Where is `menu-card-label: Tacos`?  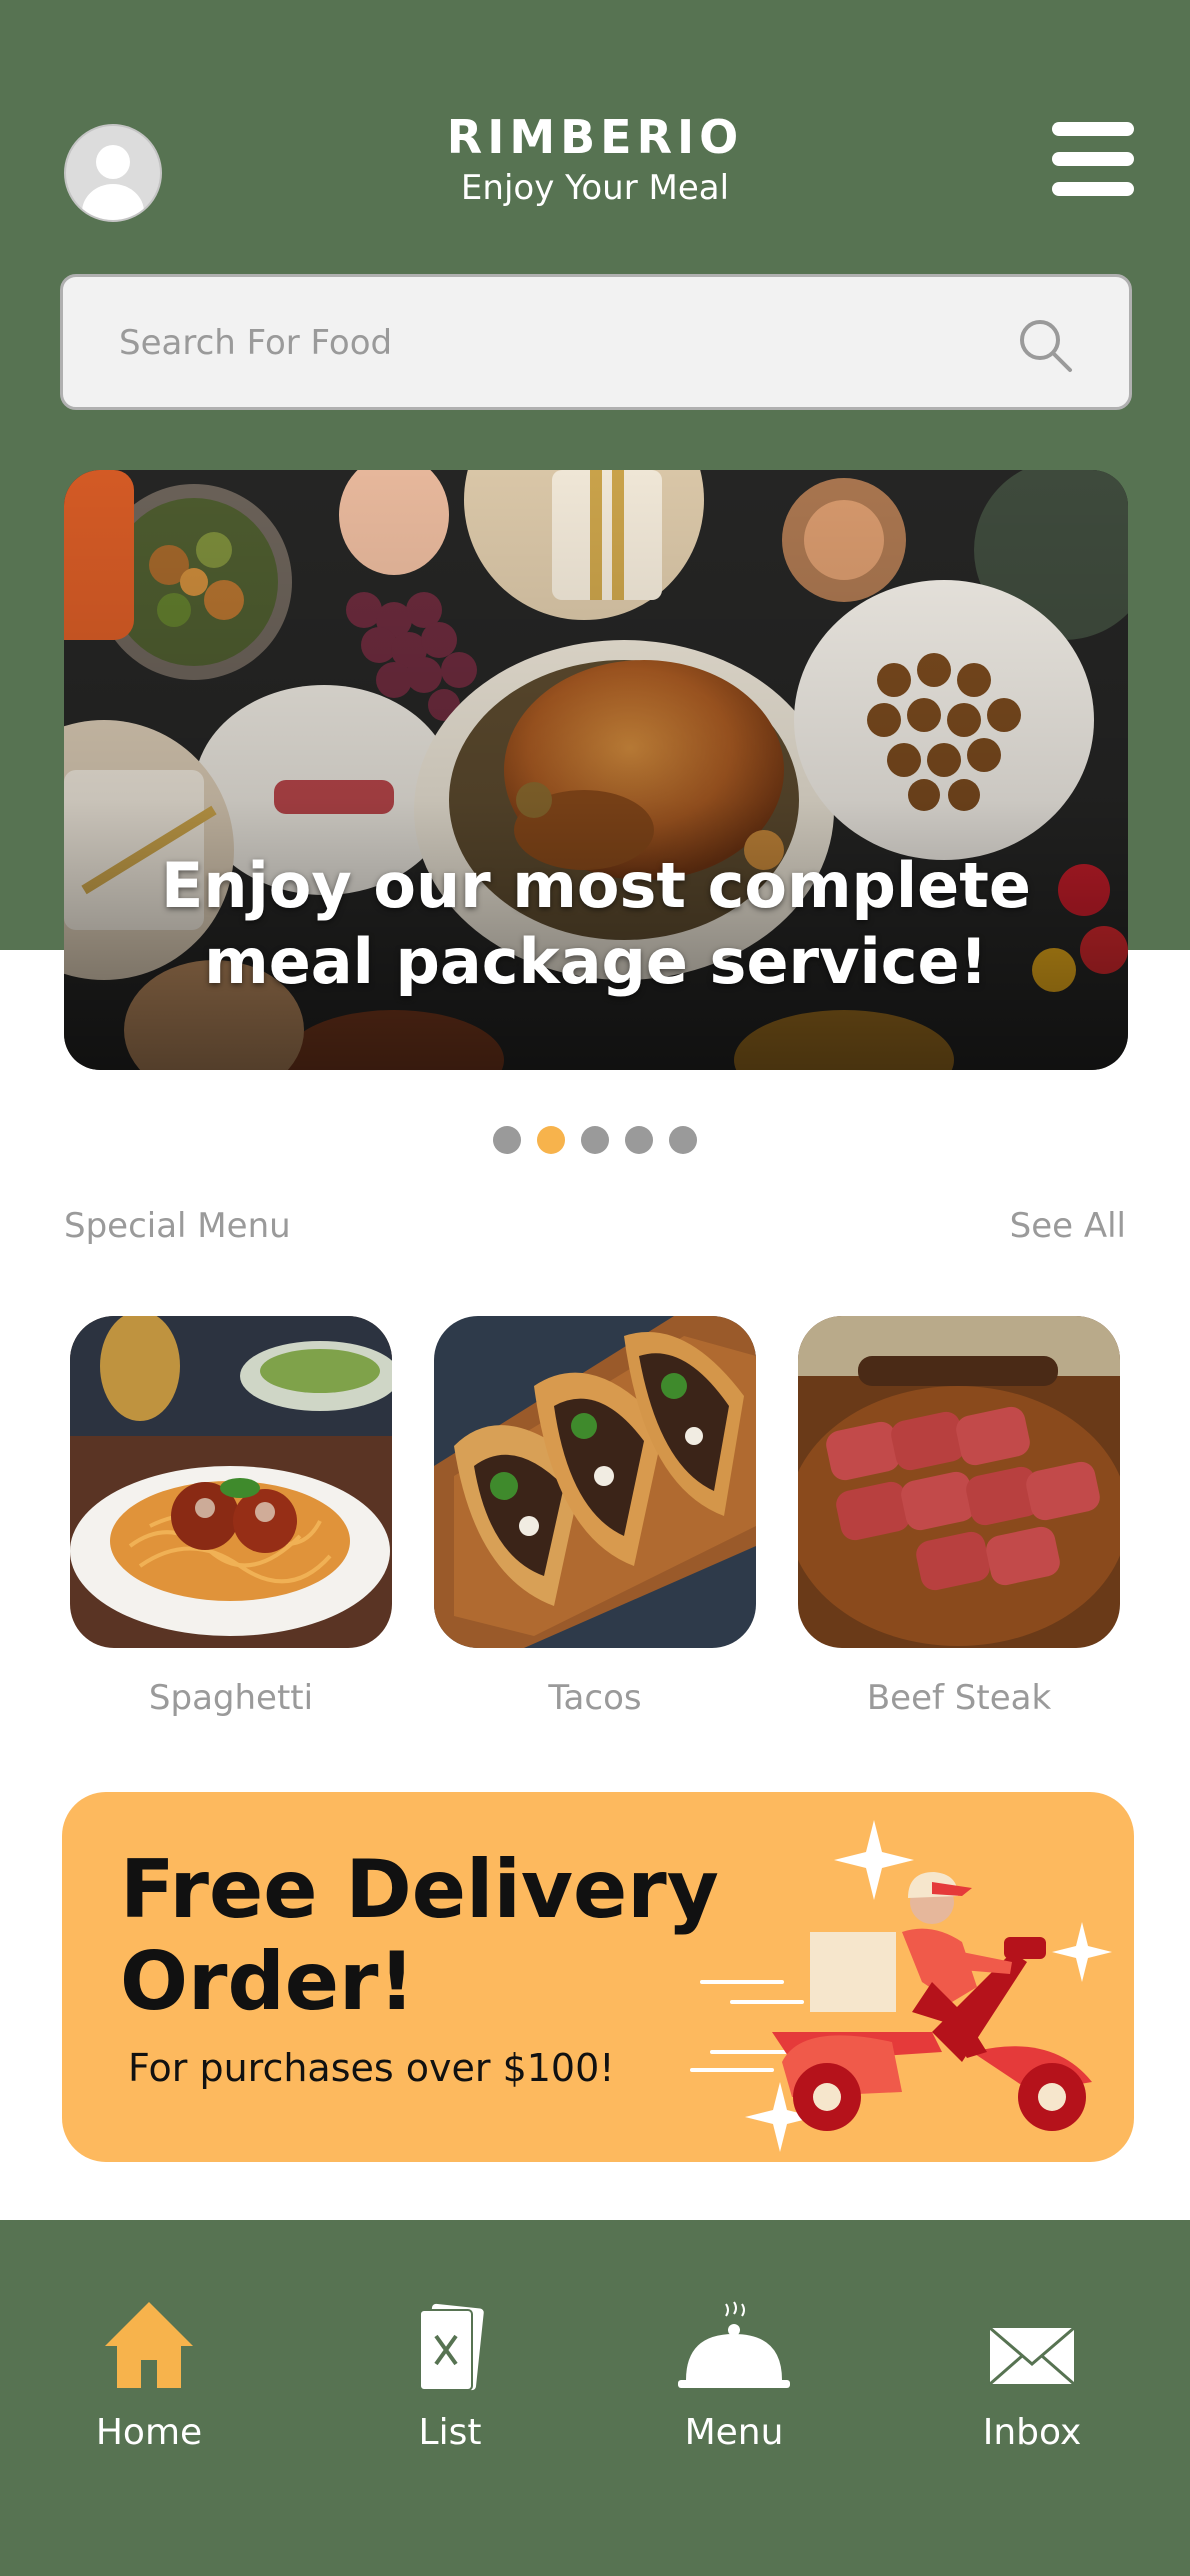 menu-card-label: Tacos is located at coordinates (595, 1698).